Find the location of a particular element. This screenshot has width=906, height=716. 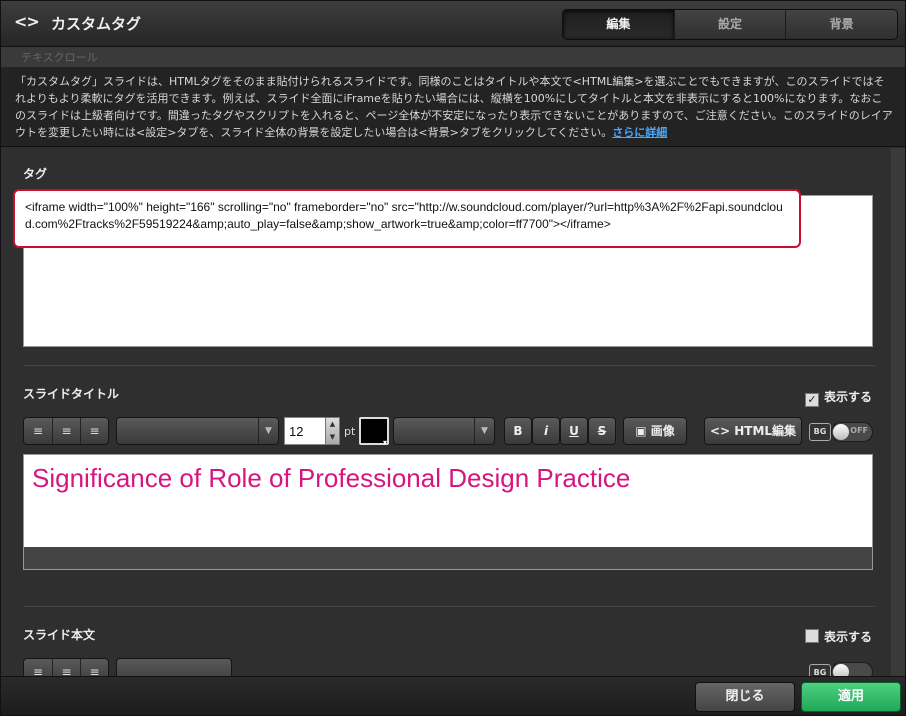

html-edit-button: <> HTML編集 is located at coordinates (753, 431).